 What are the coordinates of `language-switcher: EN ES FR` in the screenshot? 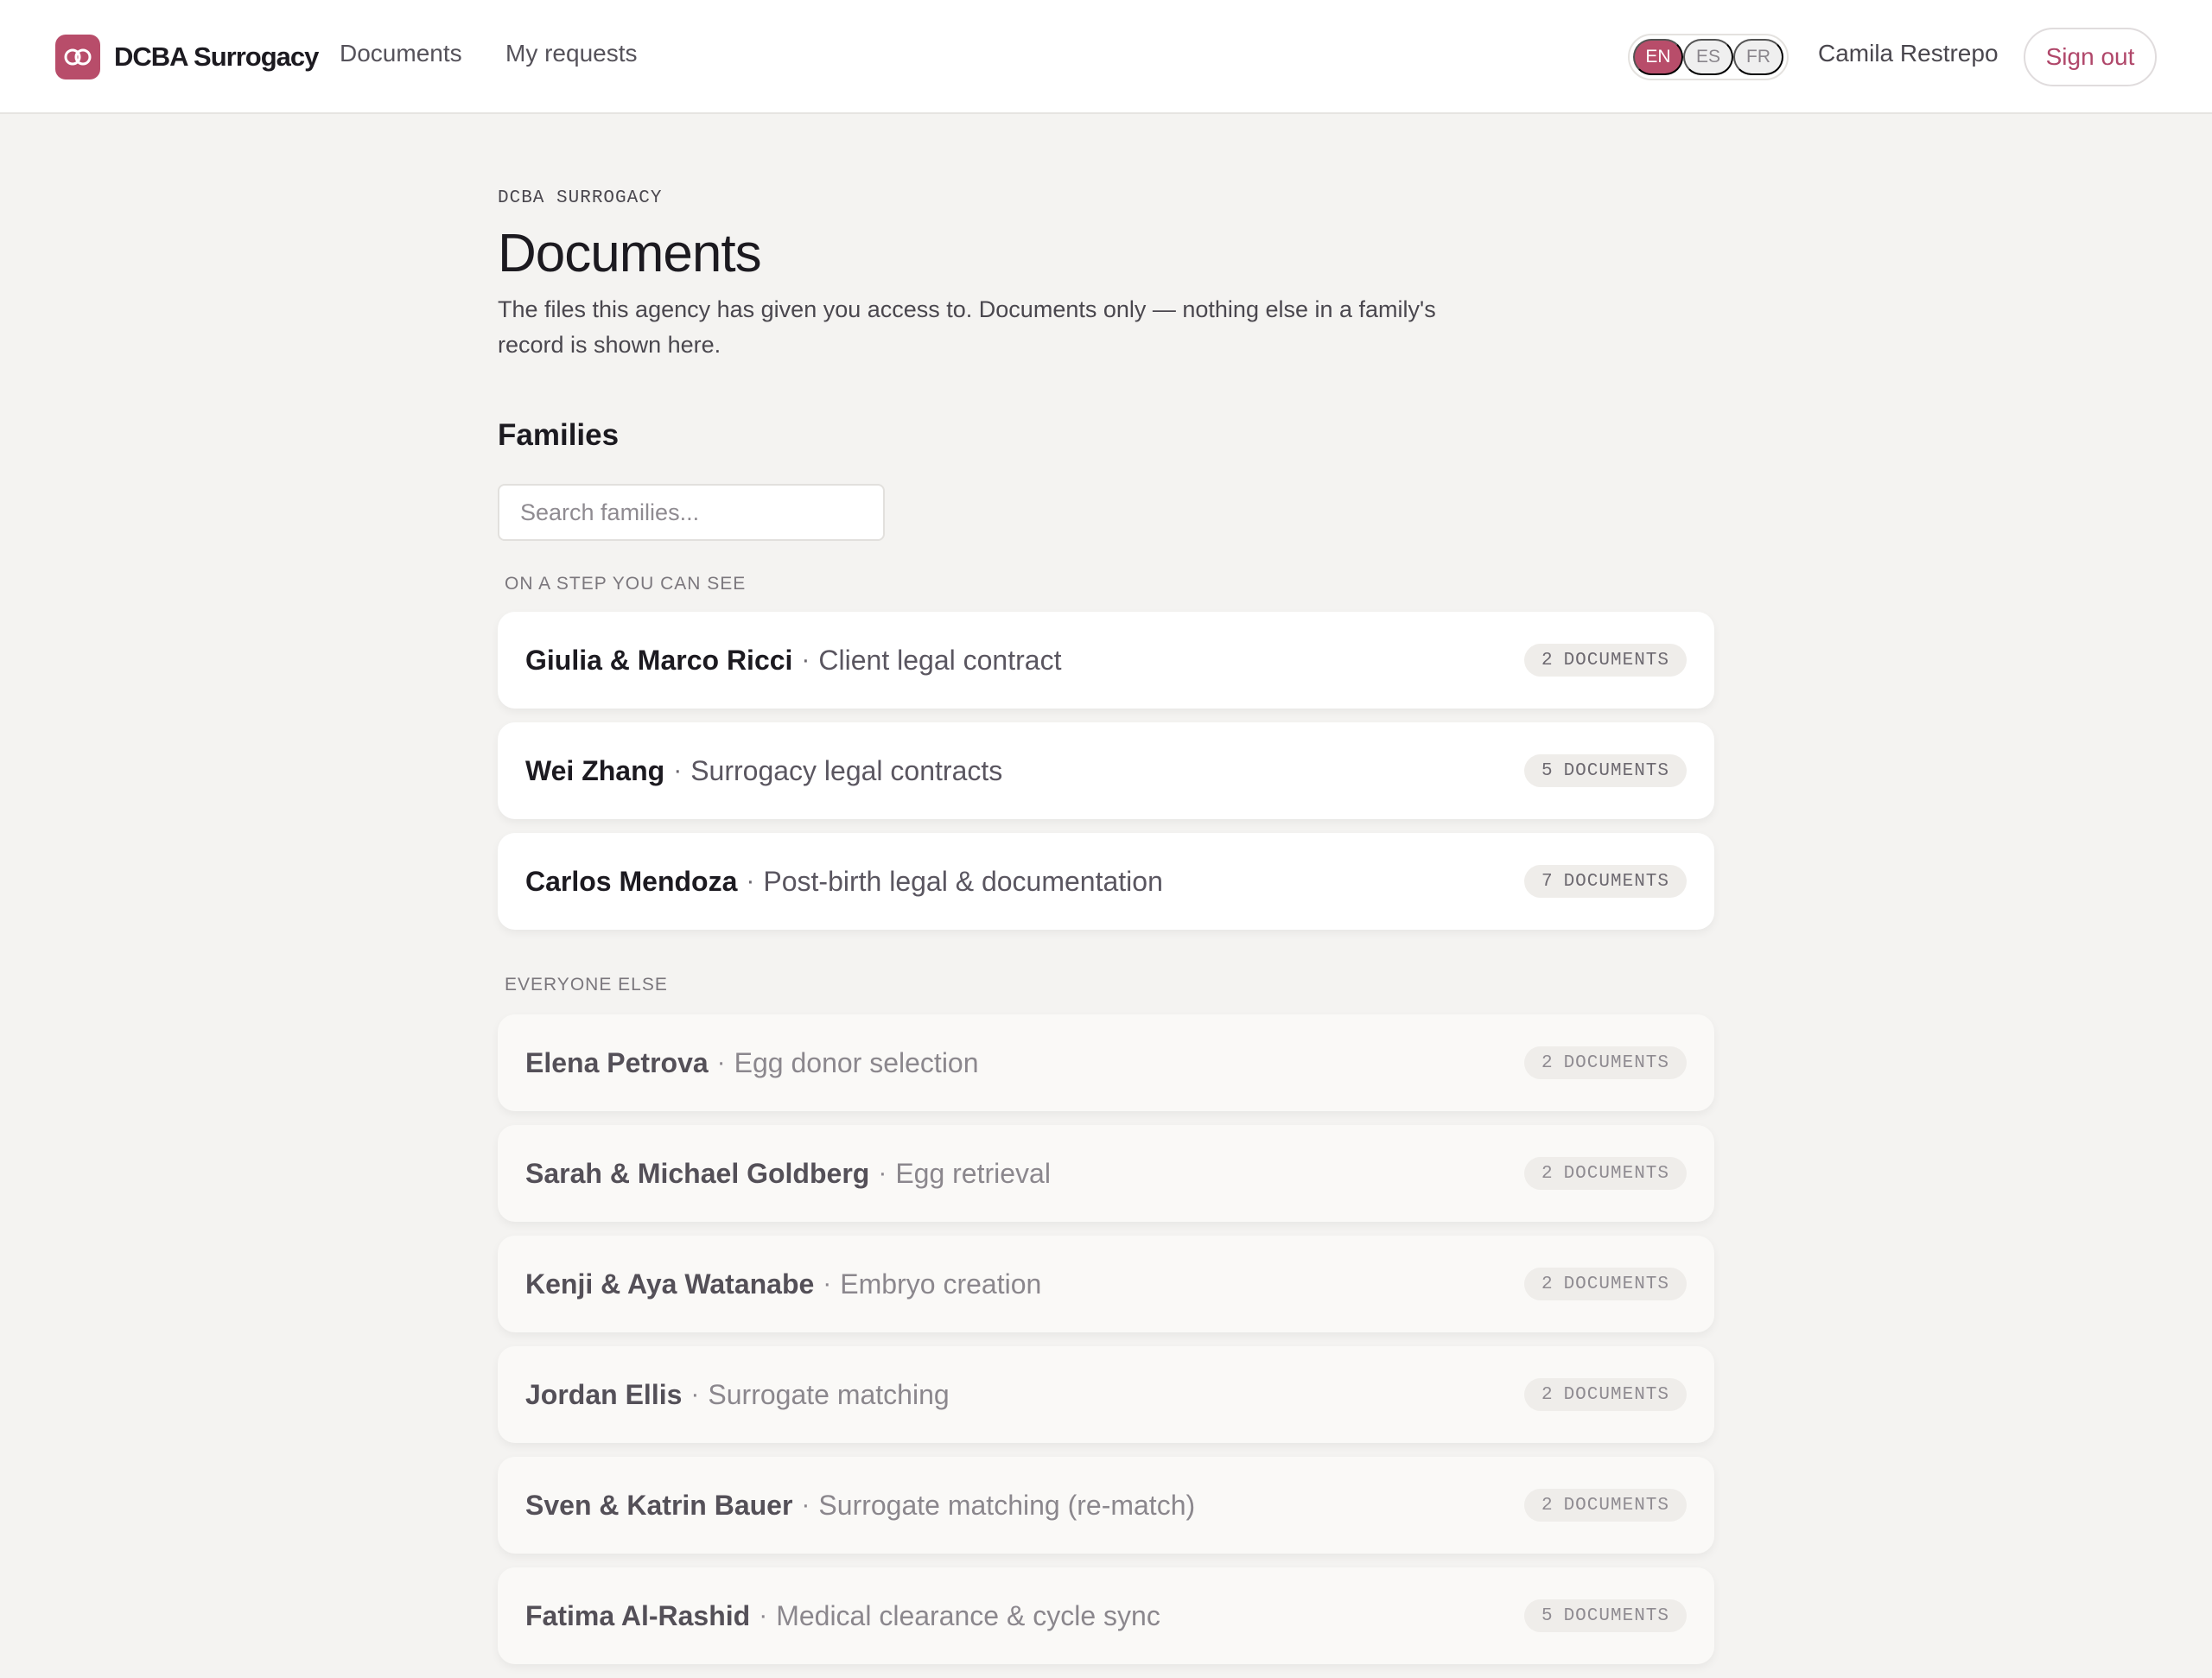 It's located at (1708, 57).